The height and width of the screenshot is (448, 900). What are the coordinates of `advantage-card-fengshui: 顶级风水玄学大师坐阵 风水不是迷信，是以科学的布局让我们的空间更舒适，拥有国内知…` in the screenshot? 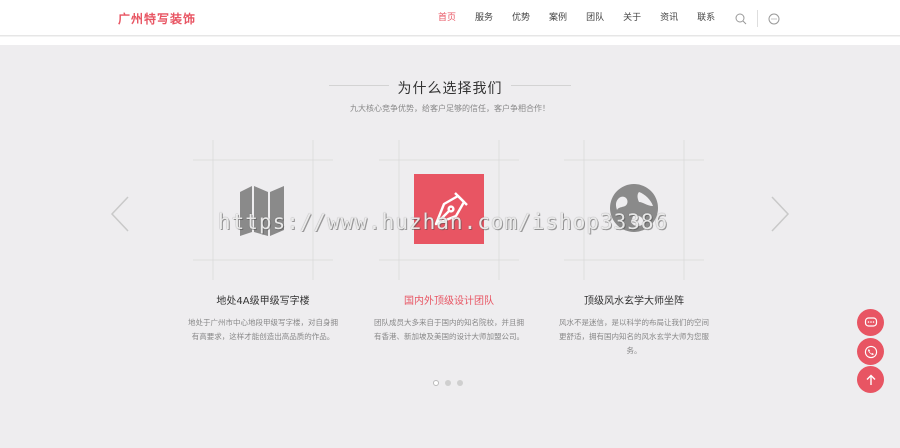 It's located at (634, 260).